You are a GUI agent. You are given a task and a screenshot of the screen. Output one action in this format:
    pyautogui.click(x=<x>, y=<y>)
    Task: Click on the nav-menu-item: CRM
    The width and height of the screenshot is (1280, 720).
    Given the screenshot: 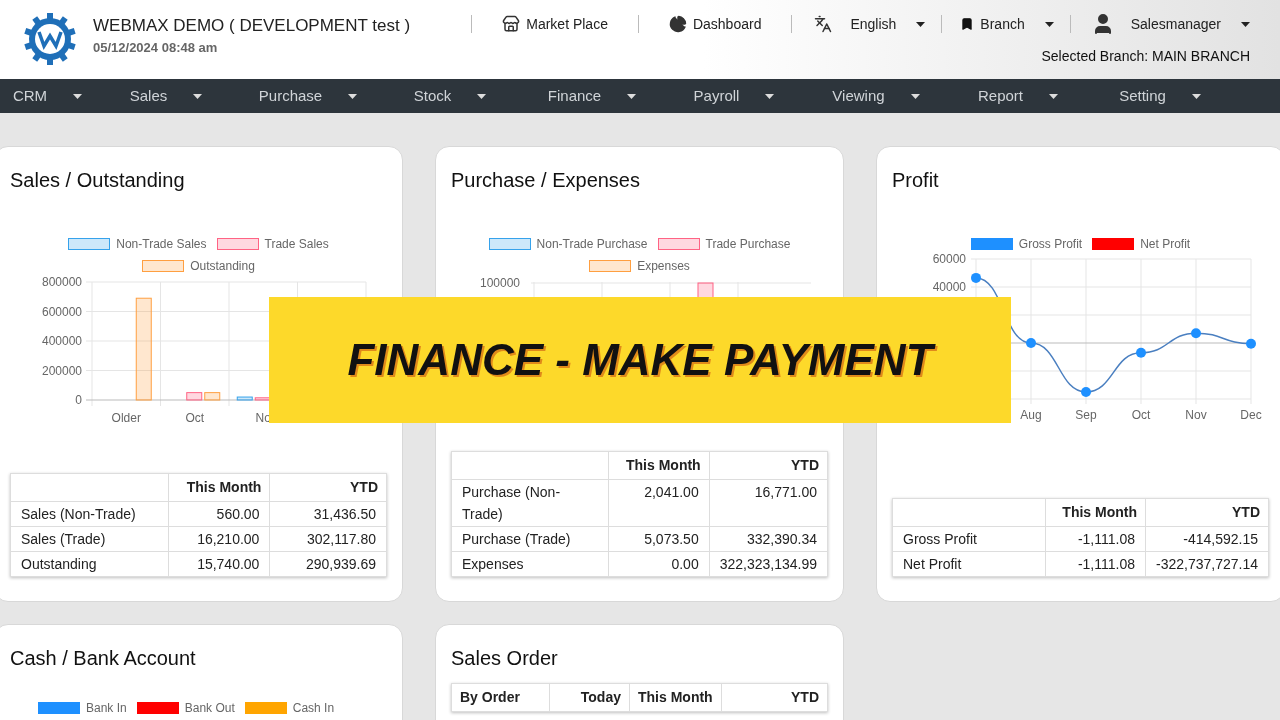 What is the action you would take?
    pyautogui.click(x=47, y=96)
    